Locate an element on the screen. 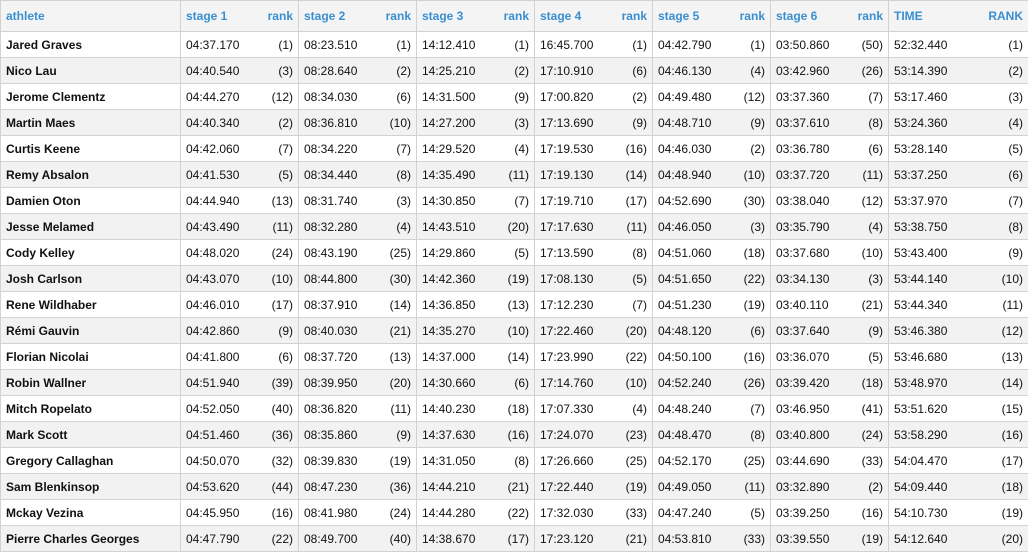 This screenshot has height=552, width=1028. stage-5-rank: (26) is located at coordinates (751, 383).